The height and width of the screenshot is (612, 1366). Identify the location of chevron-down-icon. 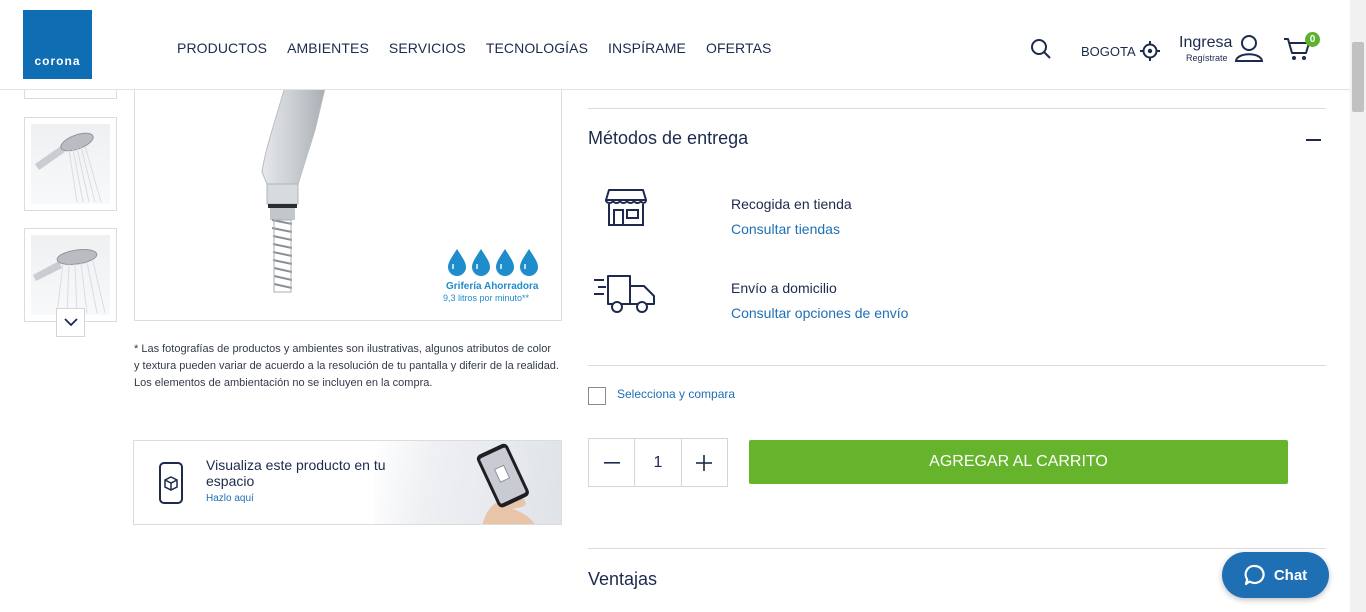
(70, 322).